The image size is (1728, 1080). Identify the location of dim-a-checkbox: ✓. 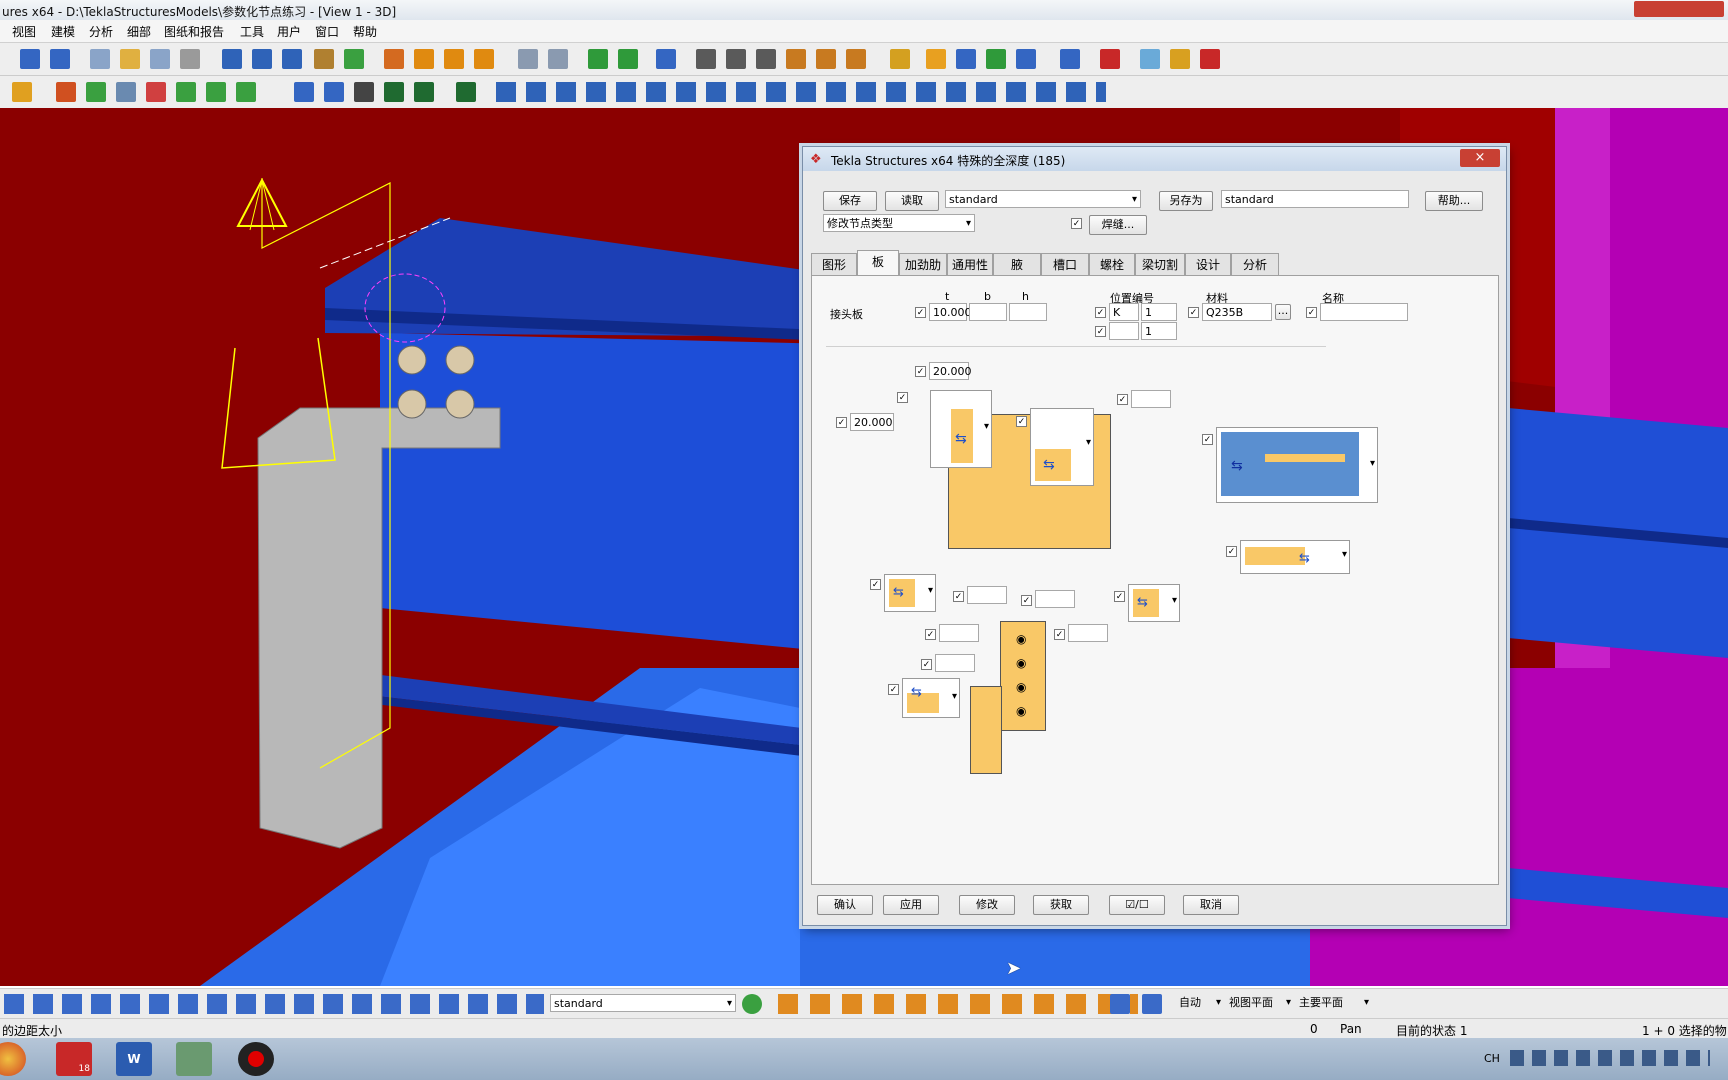
(958, 596).